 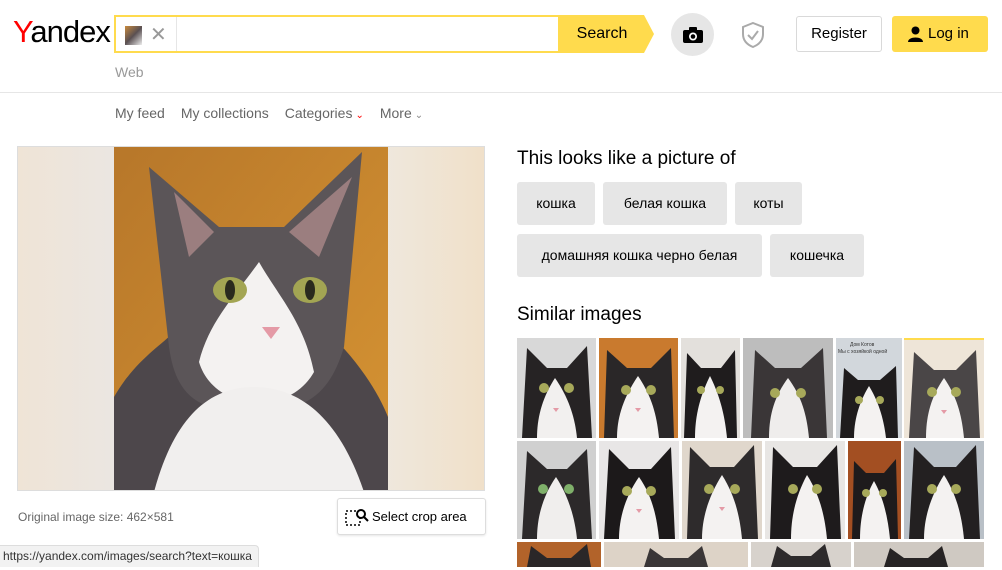 I want to click on nav-my-feed: My feed, so click(x=140, y=113).